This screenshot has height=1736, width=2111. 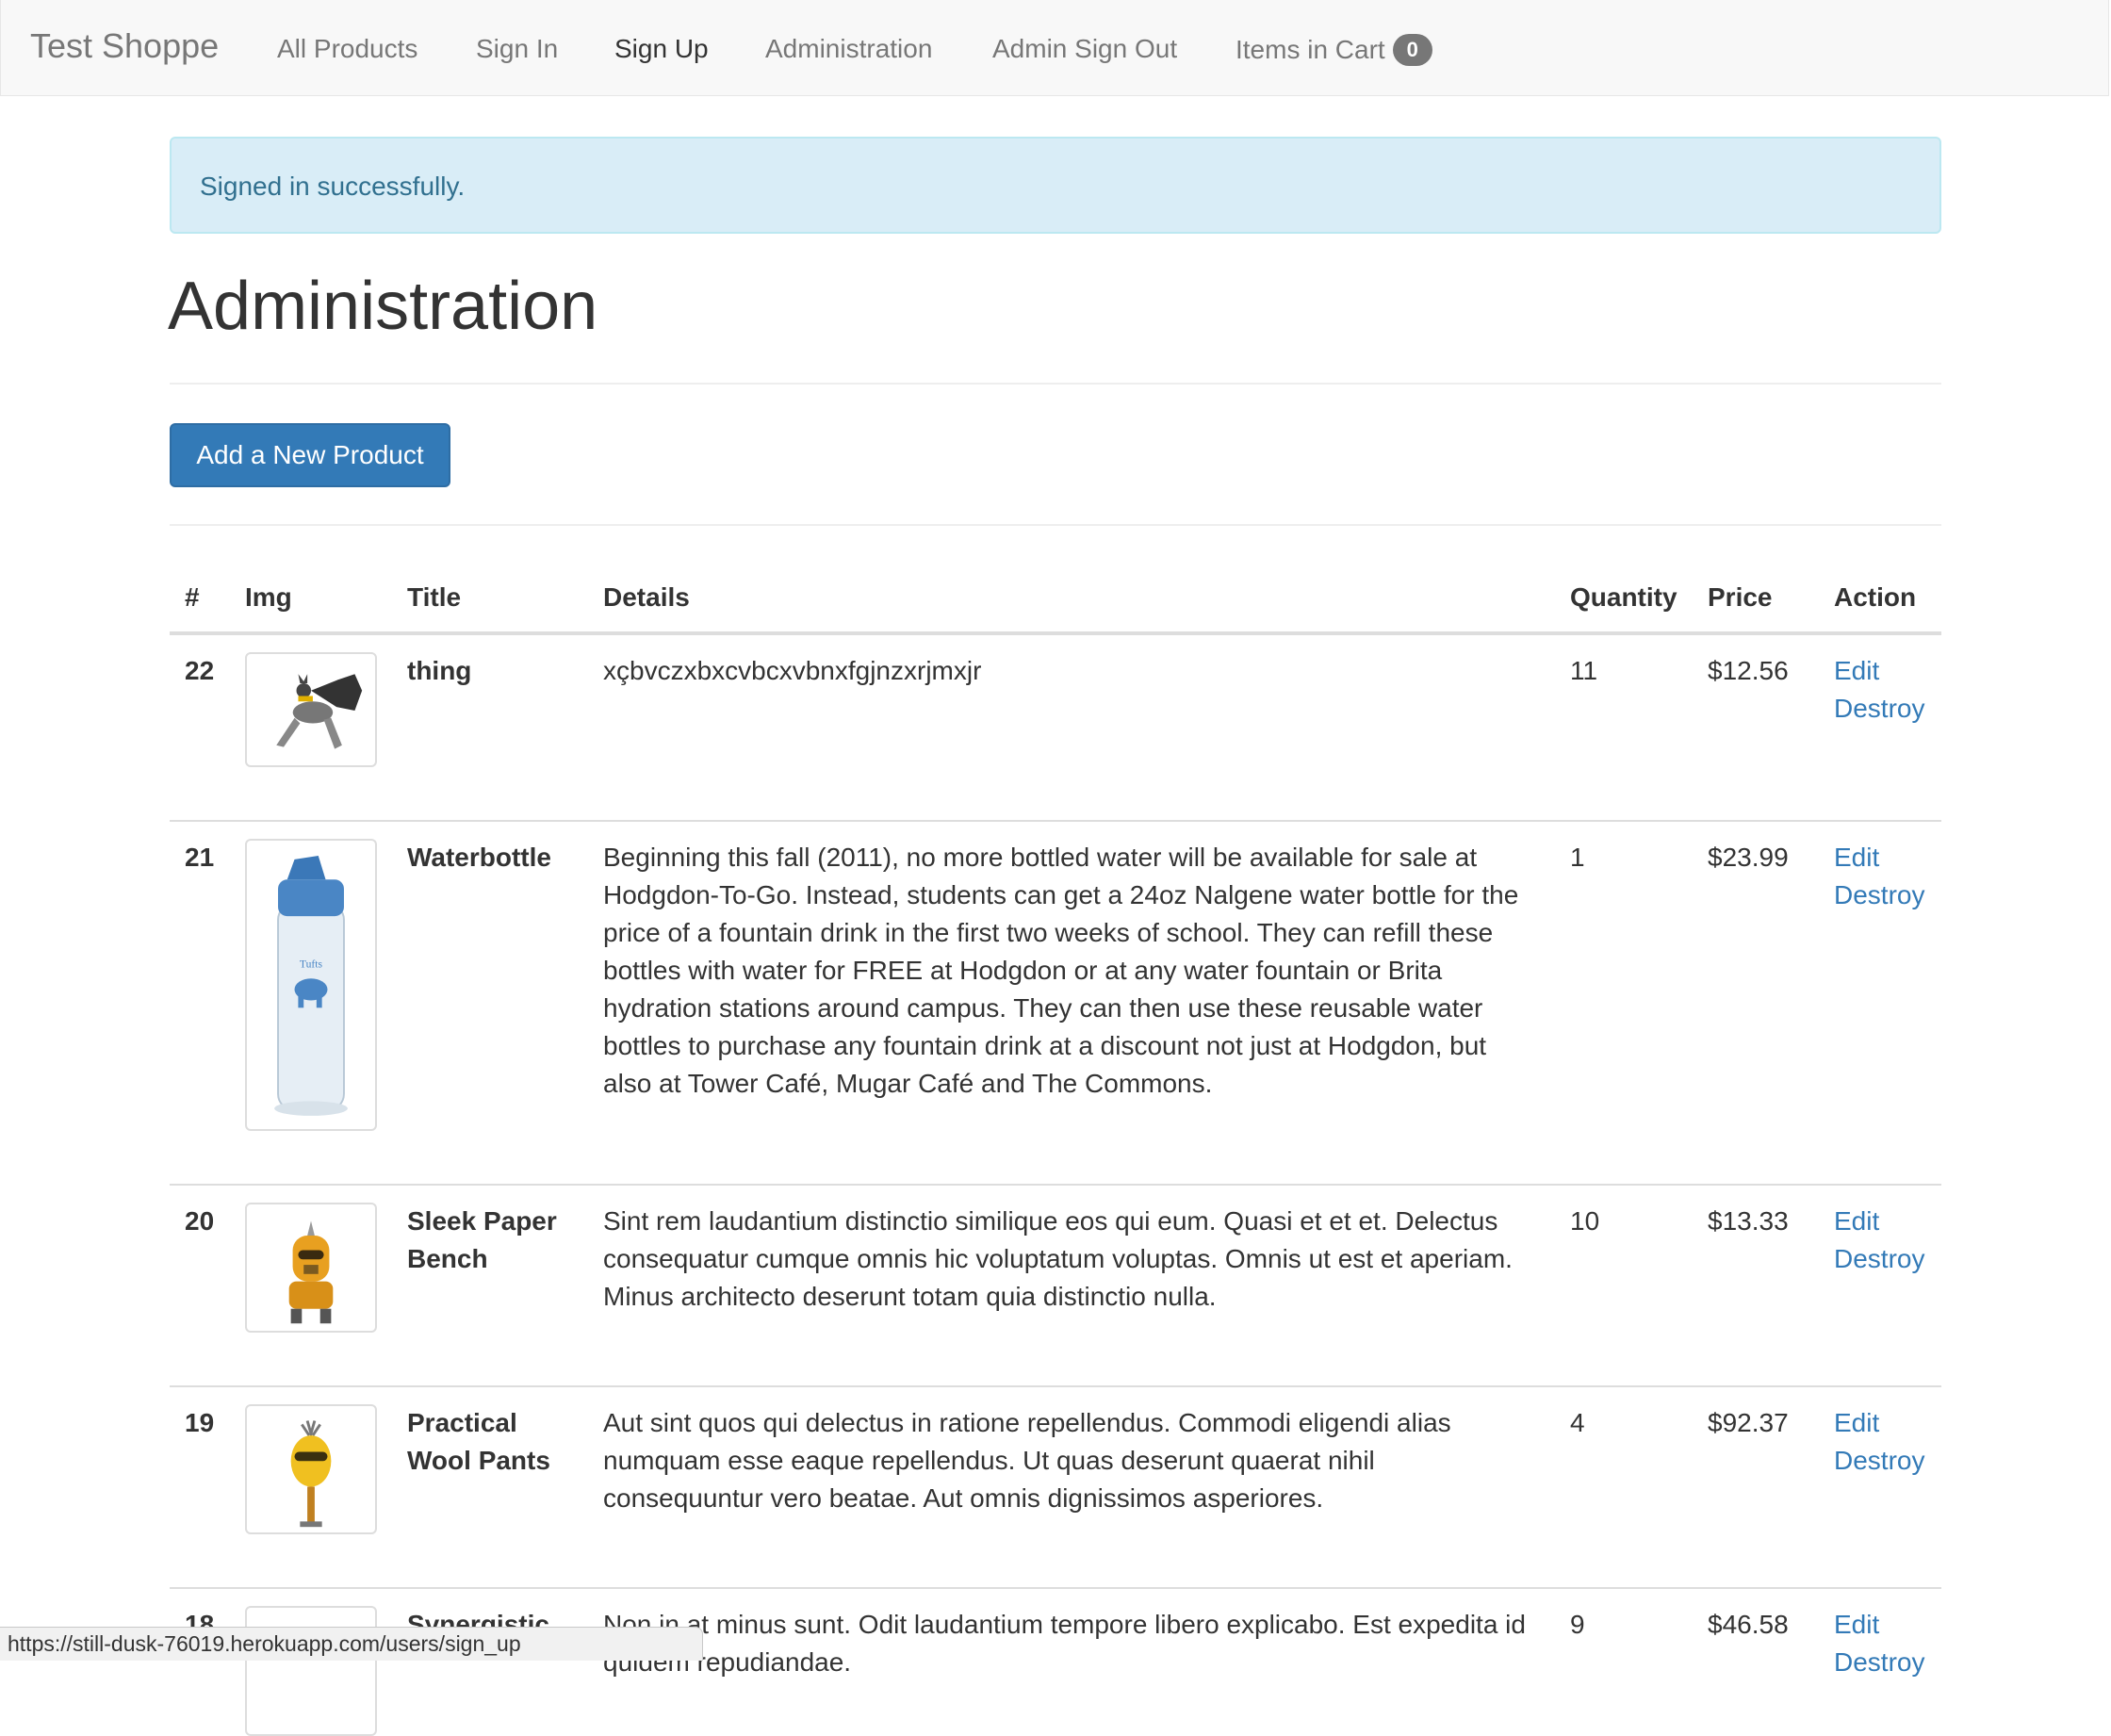 What do you see at coordinates (200, 857) in the screenshot?
I see `row-id: 21` at bounding box center [200, 857].